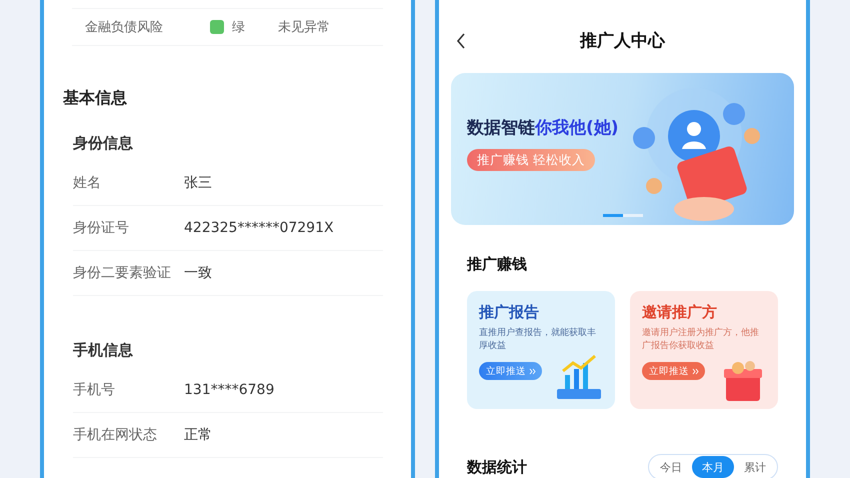  I want to click on period-tab: 累计, so click(755, 467).